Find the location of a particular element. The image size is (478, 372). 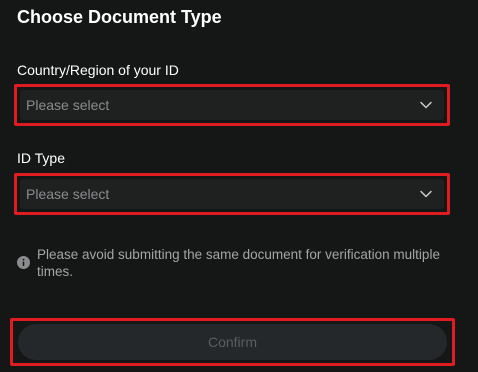

id-type-label: ID Type is located at coordinates (41, 158).